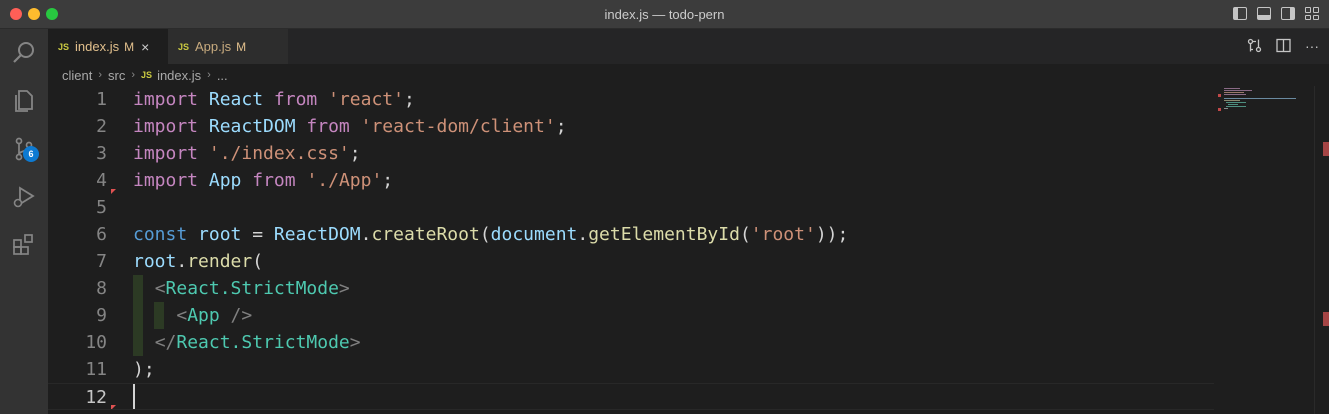  I want to click on source-control-icon: 6, so click(24, 149).